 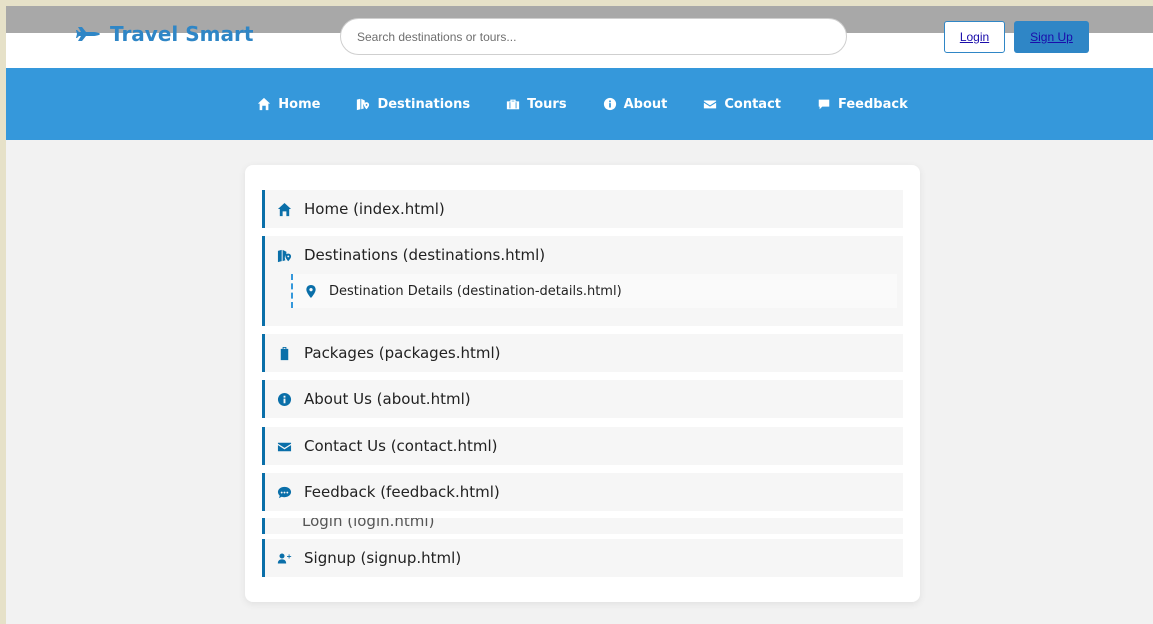 What do you see at coordinates (582, 353) in the screenshot?
I see `sitemap-item-packages: Packages (packages.html)` at bounding box center [582, 353].